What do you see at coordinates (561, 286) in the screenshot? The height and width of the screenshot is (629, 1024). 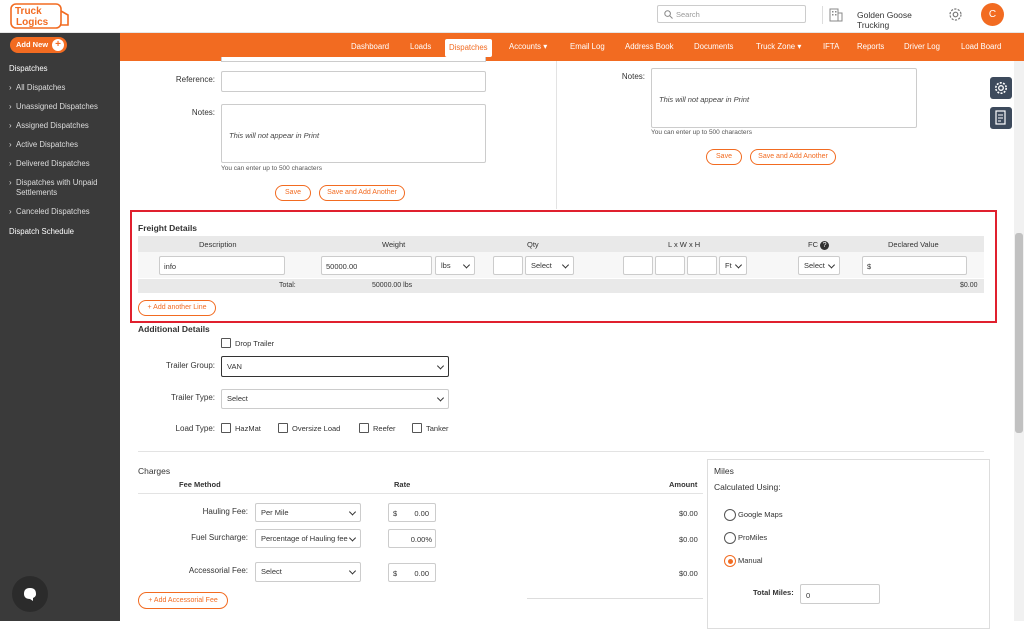 I see `freight-total-row` at bounding box center [561, 286].